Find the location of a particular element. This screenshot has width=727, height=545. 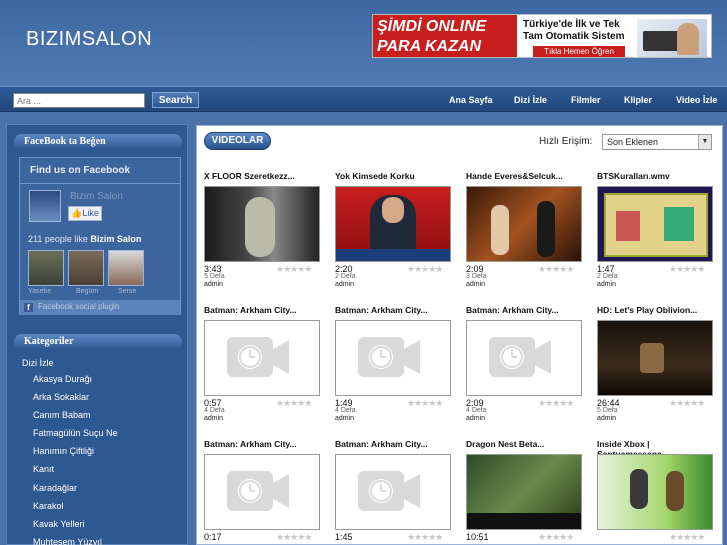

video-card: Batman: Arkham City... 0:17 ★★★★★ is located at coordinates (264, 492).